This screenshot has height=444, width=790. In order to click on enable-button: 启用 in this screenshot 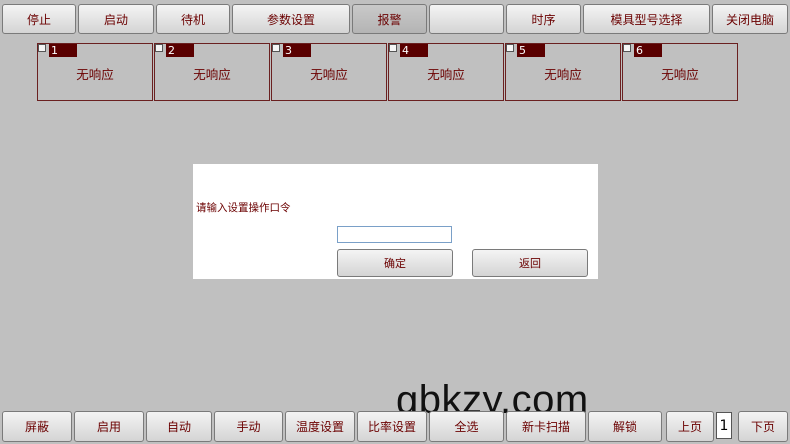, I will do `click(109, 426)`.